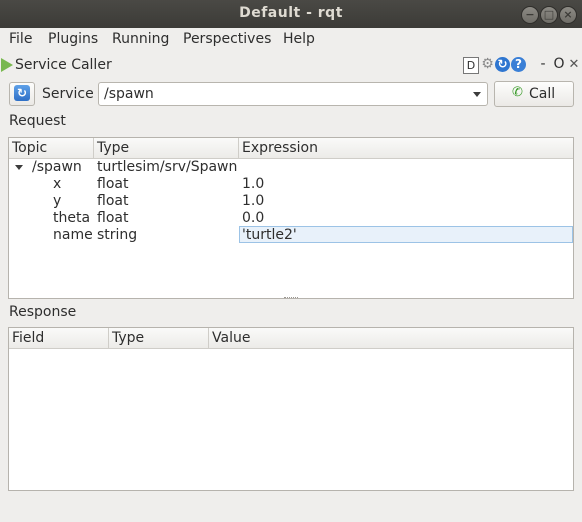 This screenshot has width=582, height=522. I want to click on field-expression: 0.0, so click(253, 218).